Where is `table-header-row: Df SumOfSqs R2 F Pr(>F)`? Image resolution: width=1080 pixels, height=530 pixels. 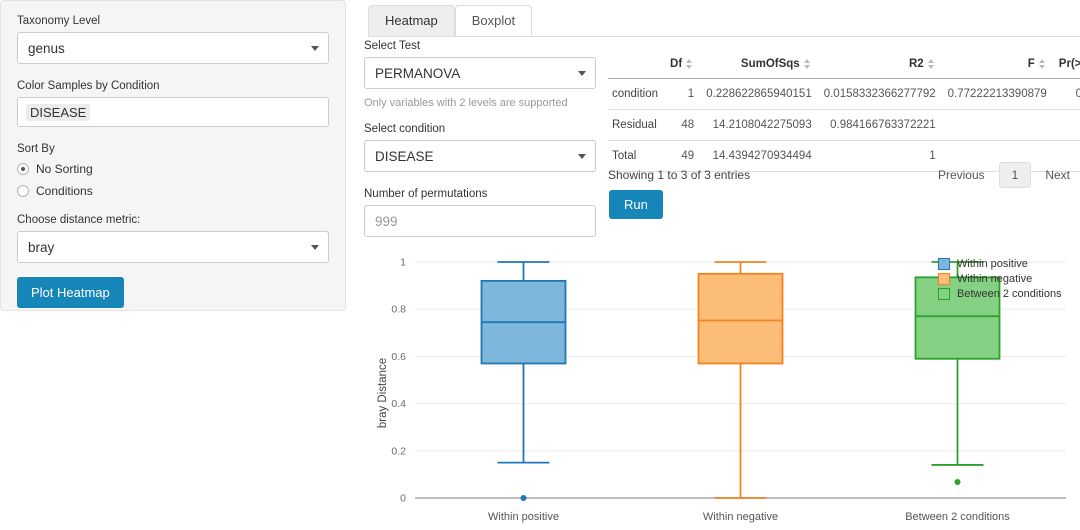
table-header-row: Df SumOfSqs R2 F Pr(>F) is located at coordinates (844, 65).